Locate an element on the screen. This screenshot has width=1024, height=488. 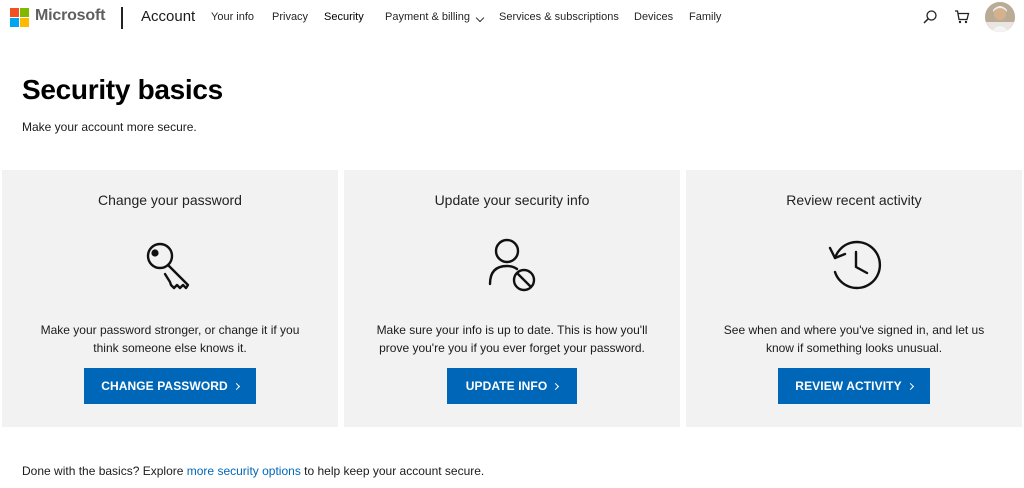
footer-text-before: Done with the basics? Explore is located at coordinates (104, 471).